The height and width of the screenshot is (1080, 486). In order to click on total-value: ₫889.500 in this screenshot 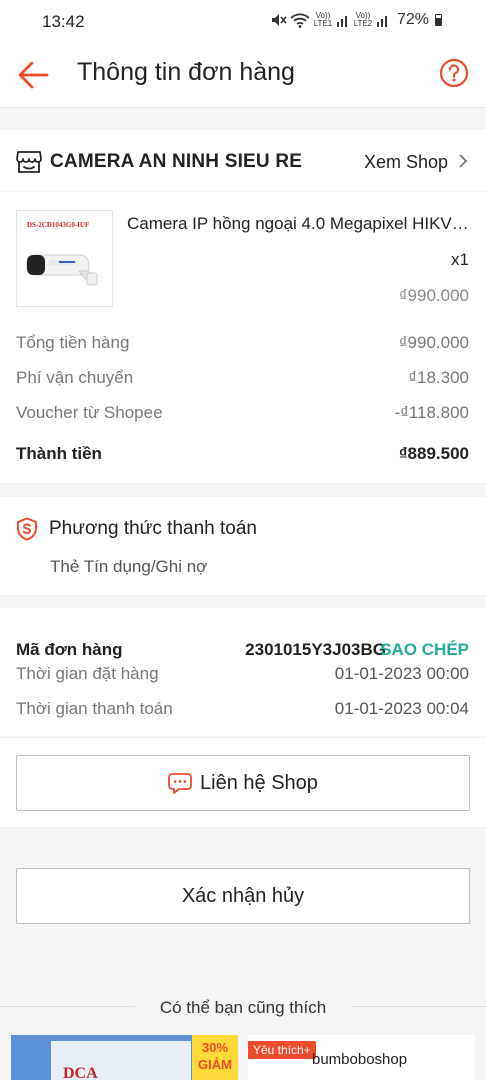, I will do `click(433, 453)`.